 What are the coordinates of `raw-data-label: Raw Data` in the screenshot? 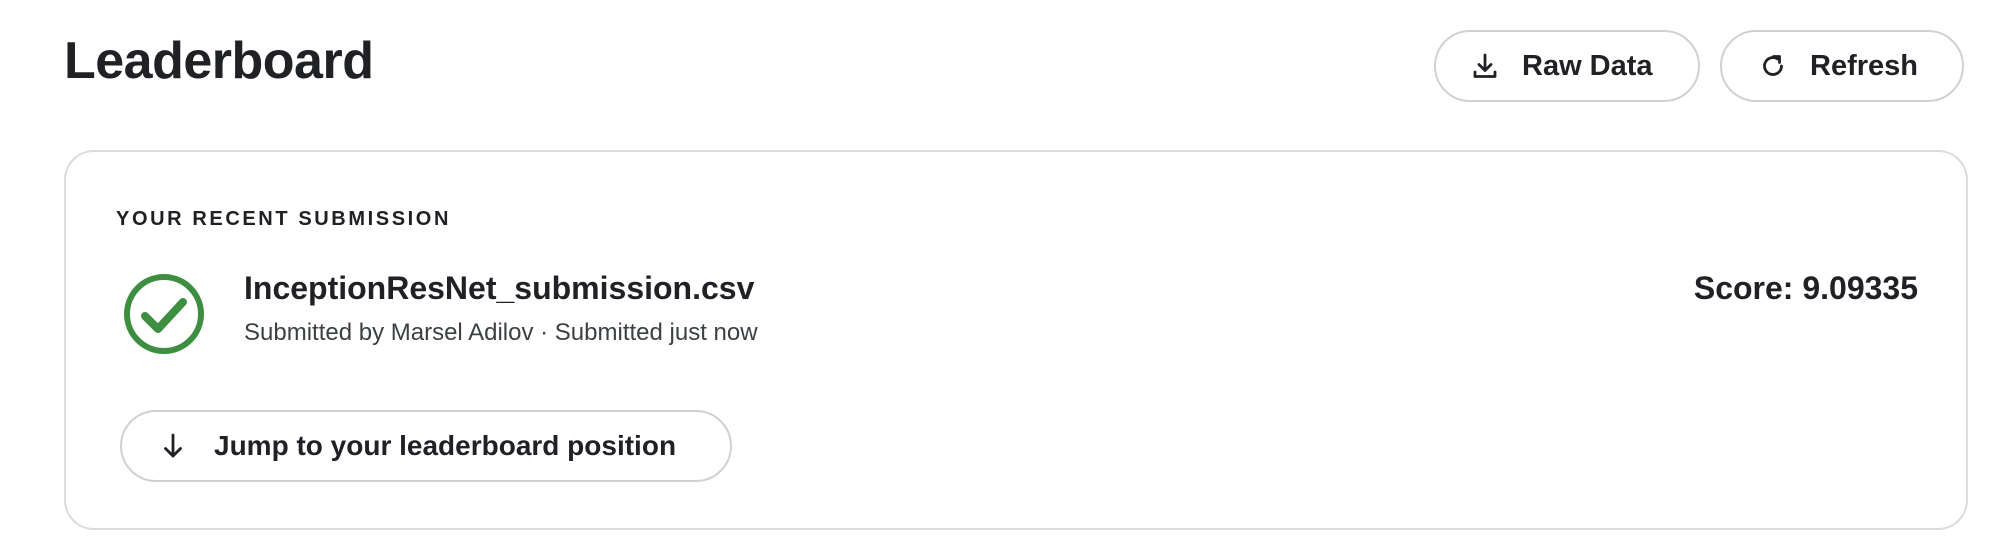 It's located at (1587, 65).